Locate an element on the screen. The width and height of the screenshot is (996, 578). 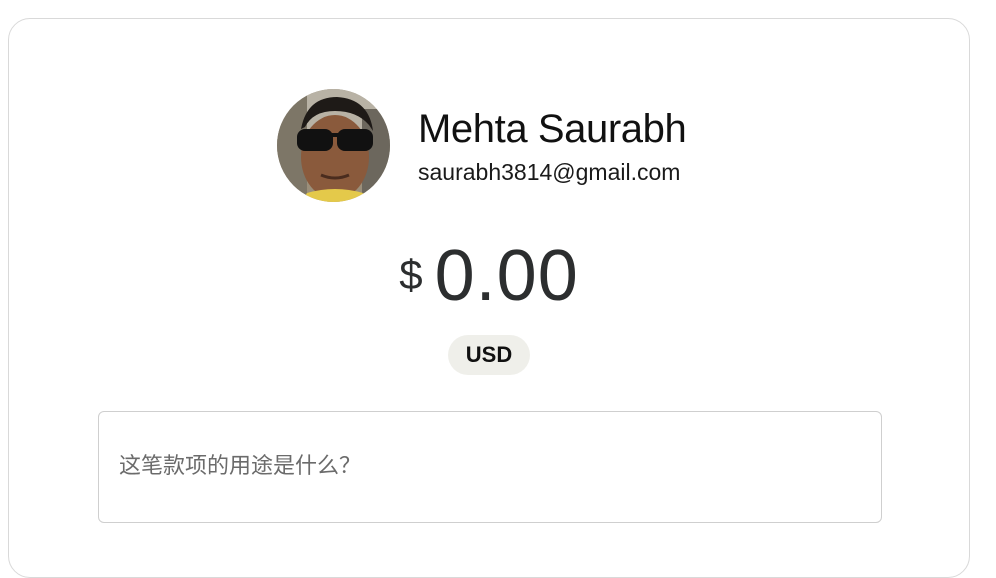
recipient-profile: Mehta Saurabh saurabh3814@gmail.com is located at coordinates (482, 145).